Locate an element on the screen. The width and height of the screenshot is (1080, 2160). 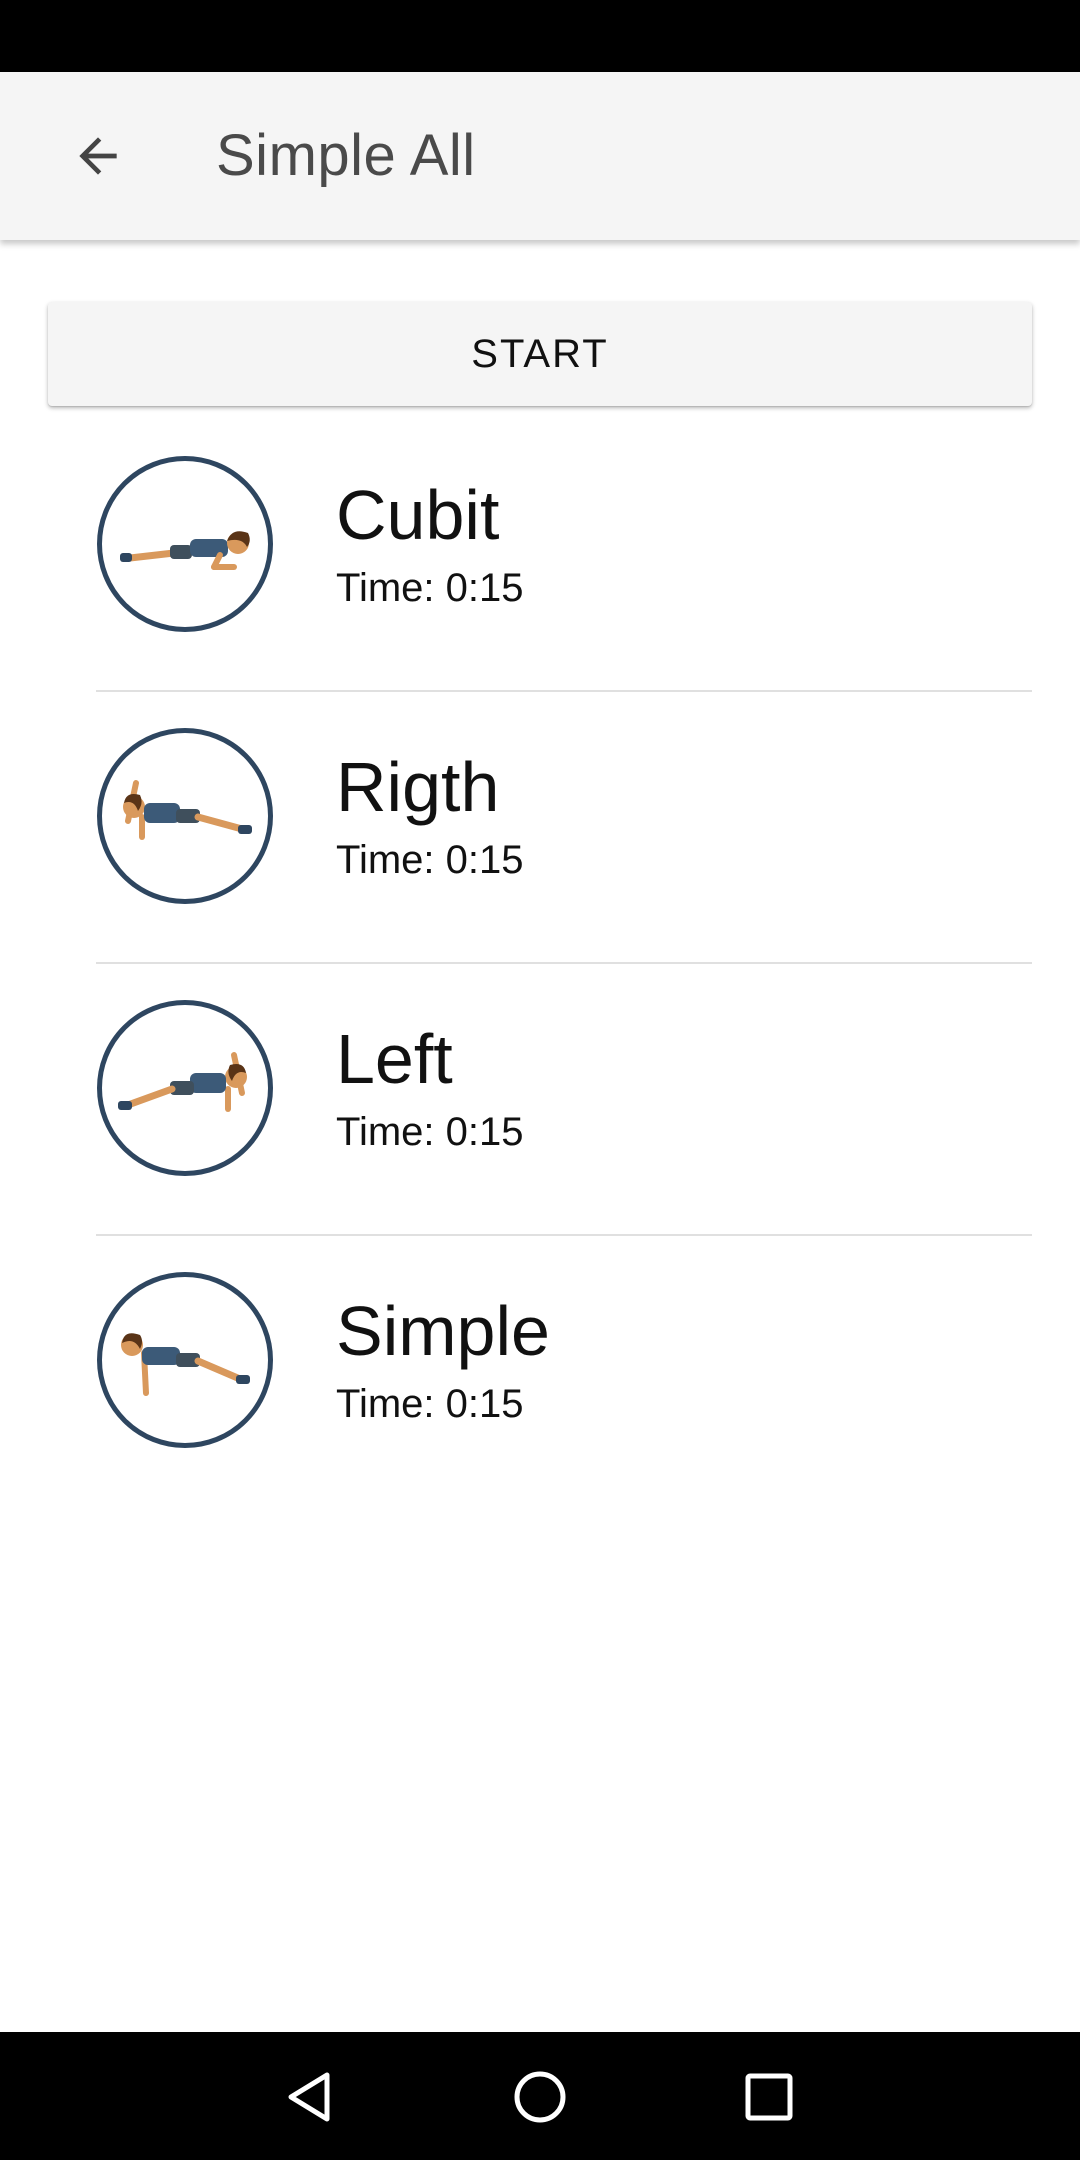
nav-back-button is located at coordinates (309, 2097).